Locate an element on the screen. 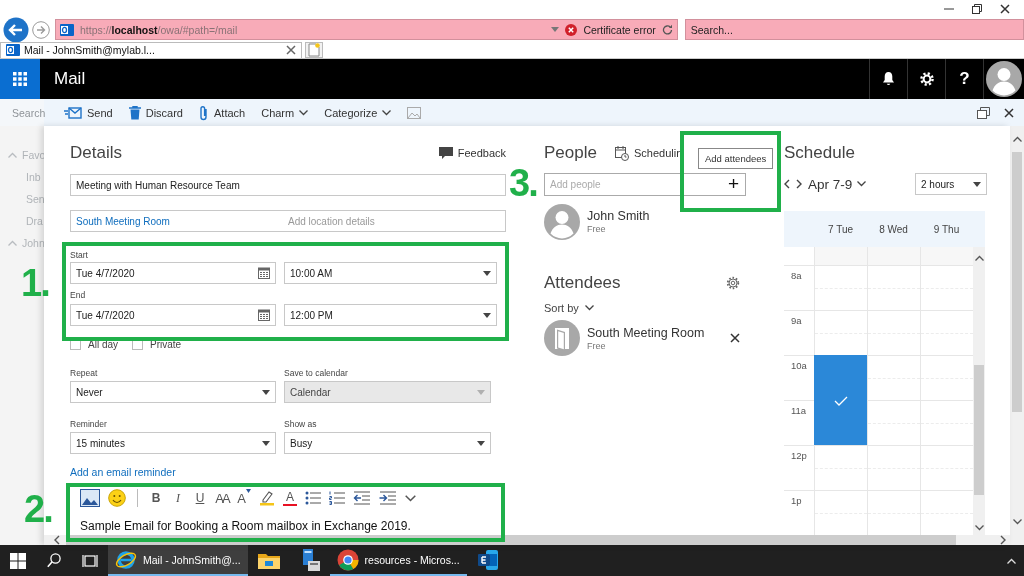  numbered-list-icon is located at coordinates (337, 498).